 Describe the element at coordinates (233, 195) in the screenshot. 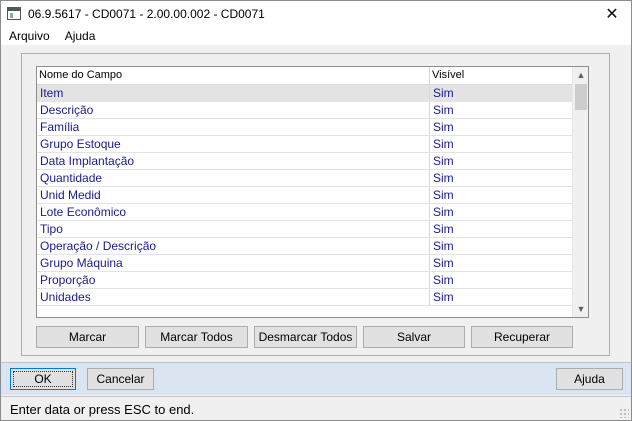

I see `field-name-cell: Unid Medid` at that location.